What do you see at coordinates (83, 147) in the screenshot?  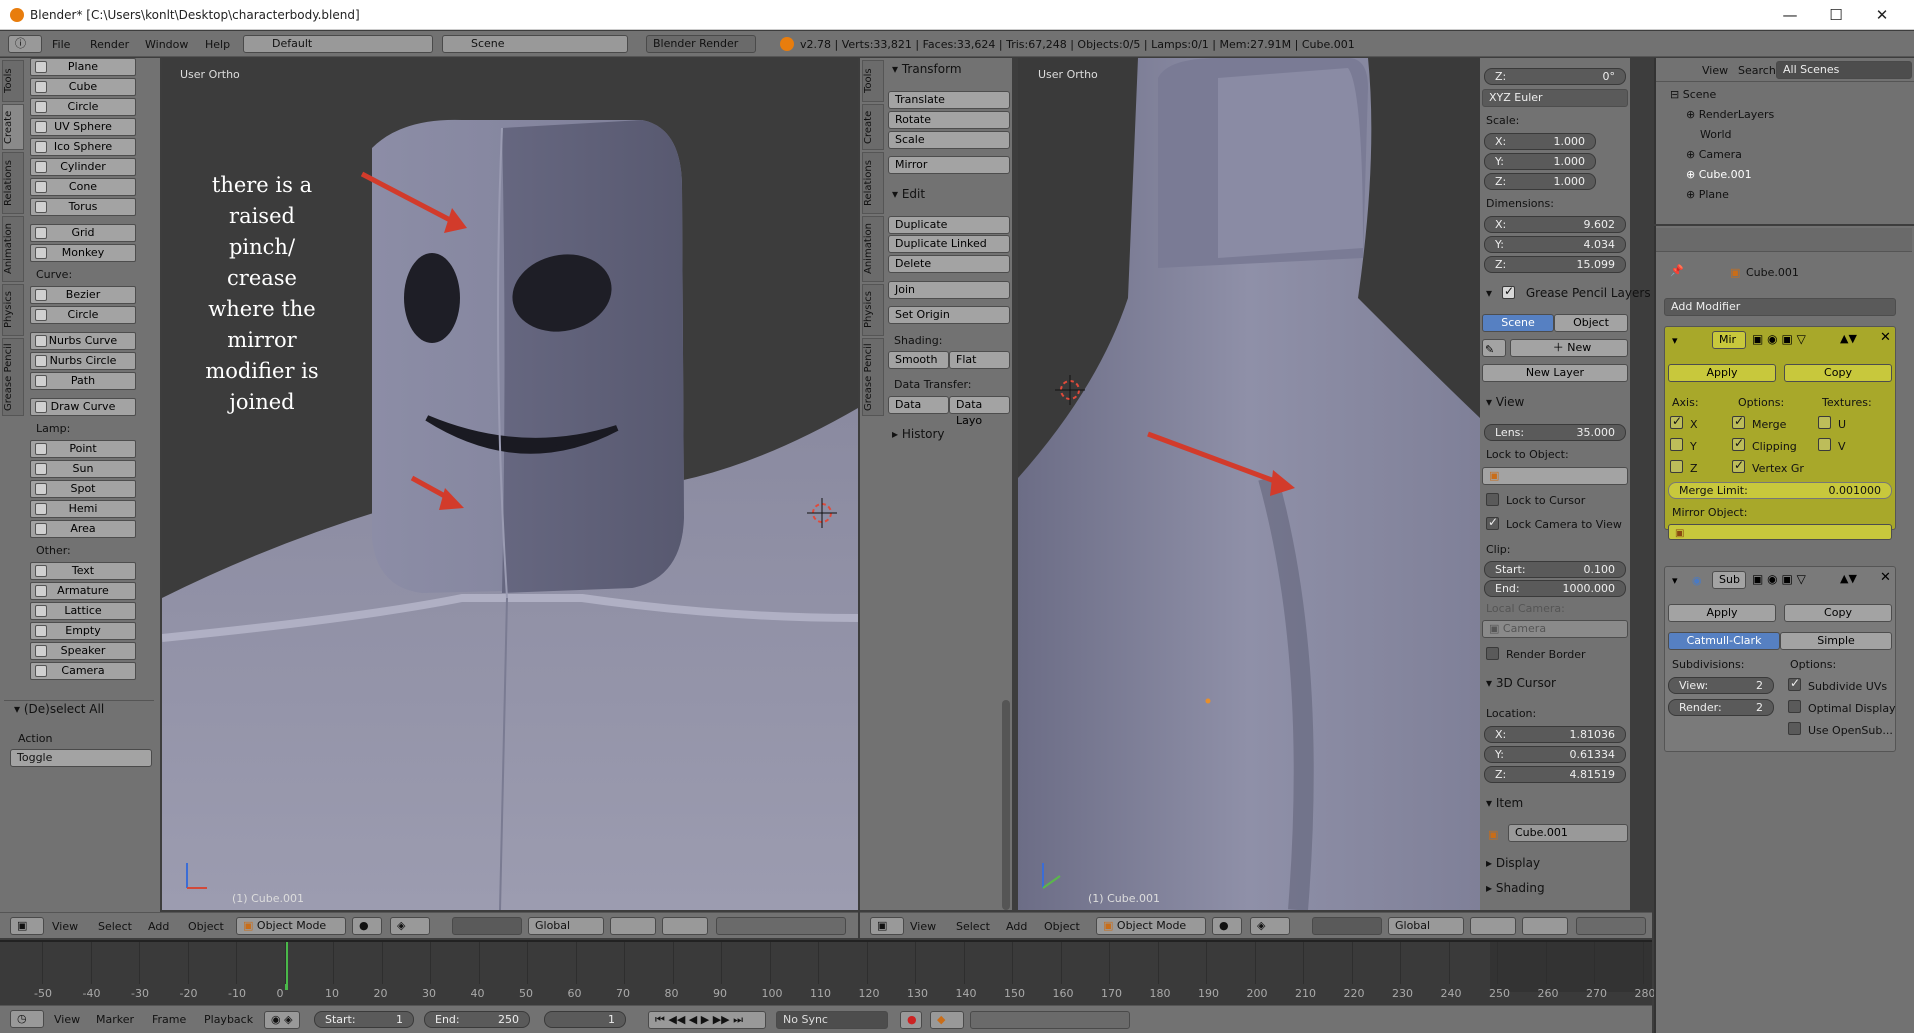 I see `tool-ico-sphere: Ico Sphere` at bounding box center [83, 147].